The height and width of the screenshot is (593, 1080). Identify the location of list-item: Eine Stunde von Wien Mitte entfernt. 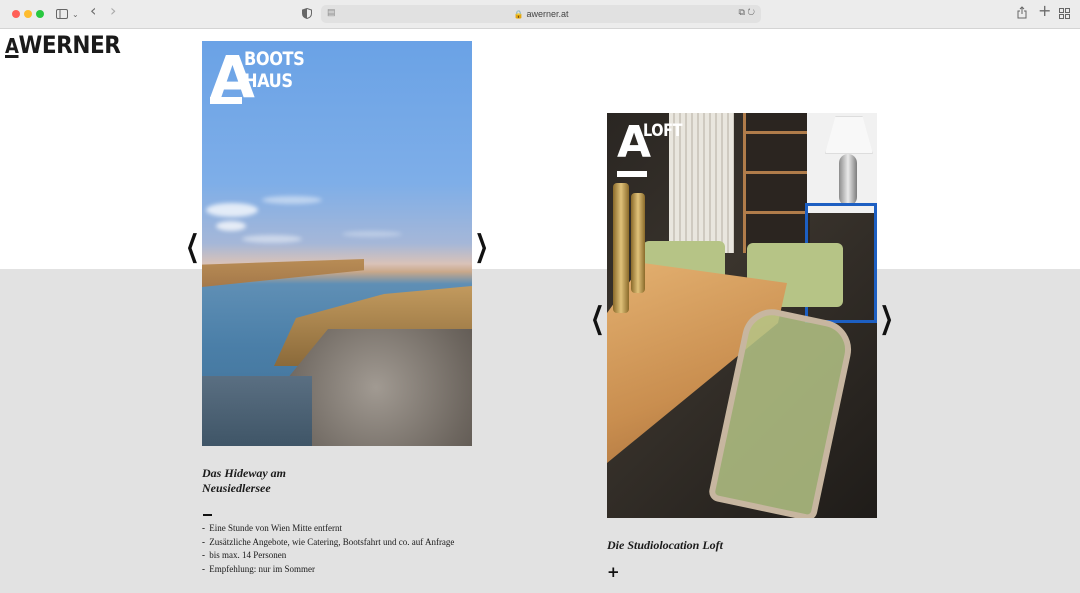
(328, 529).